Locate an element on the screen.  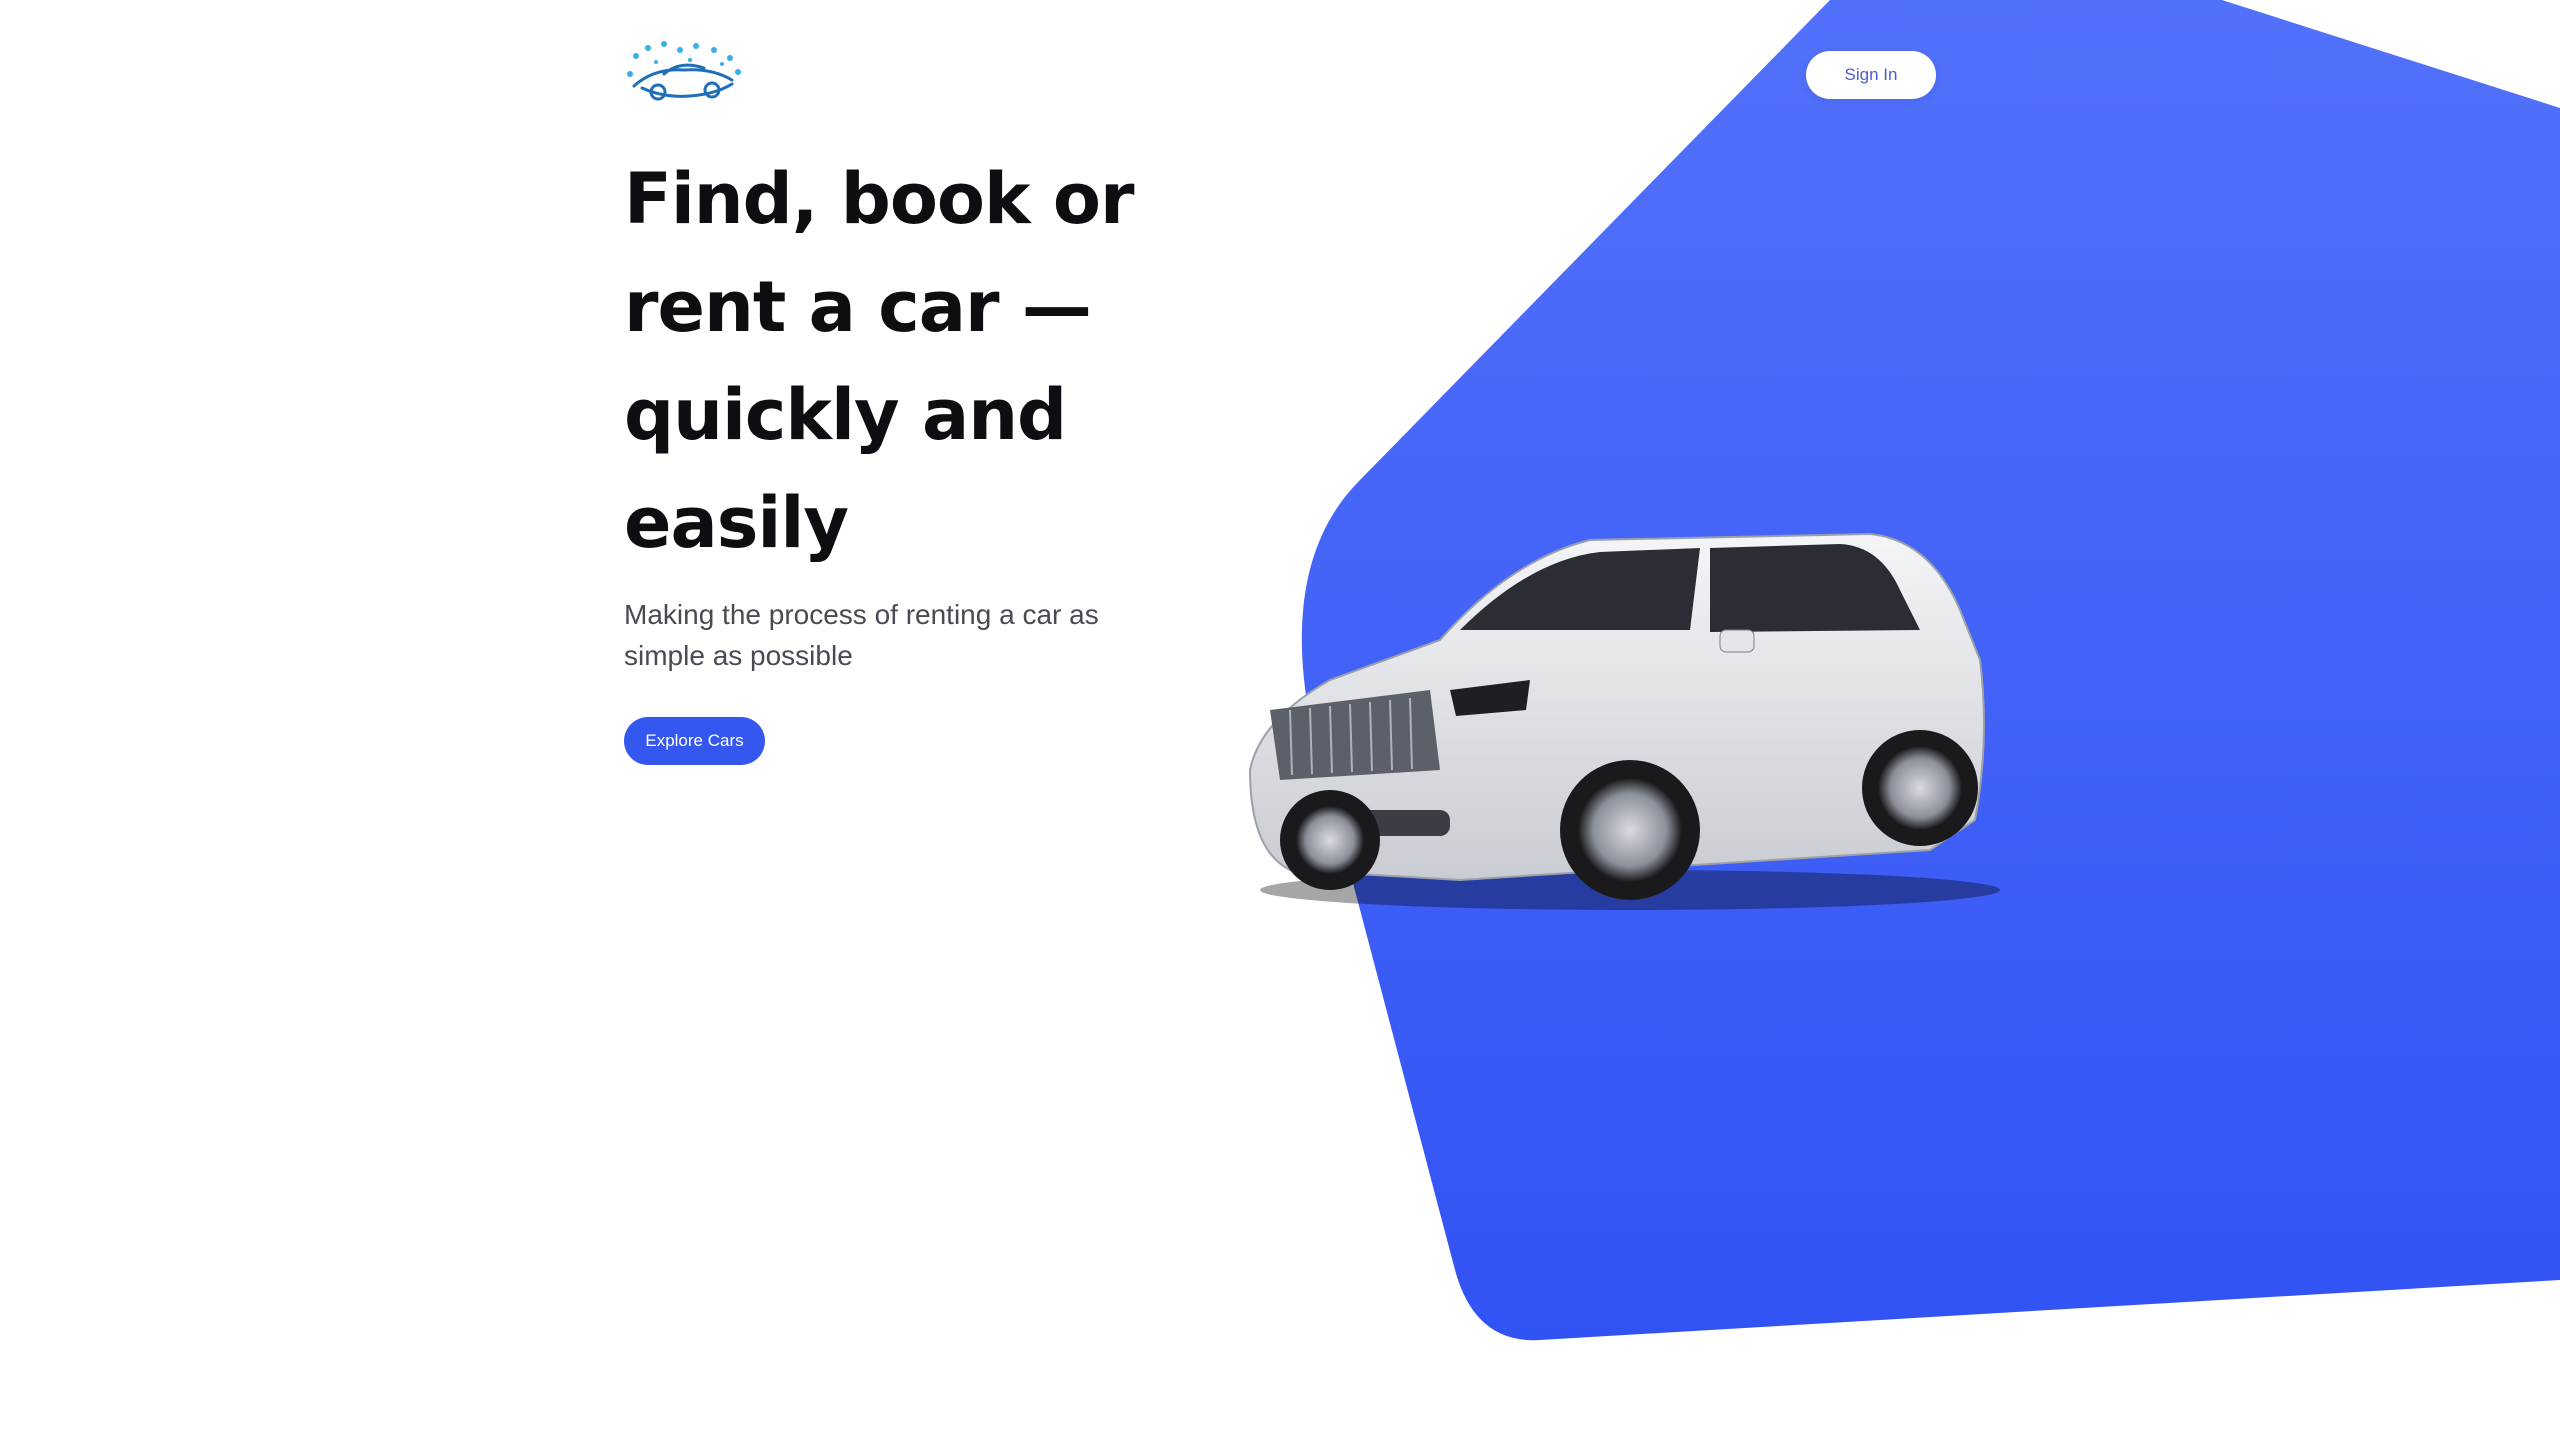
suv-car-image is located at coordinates (1624, 721).